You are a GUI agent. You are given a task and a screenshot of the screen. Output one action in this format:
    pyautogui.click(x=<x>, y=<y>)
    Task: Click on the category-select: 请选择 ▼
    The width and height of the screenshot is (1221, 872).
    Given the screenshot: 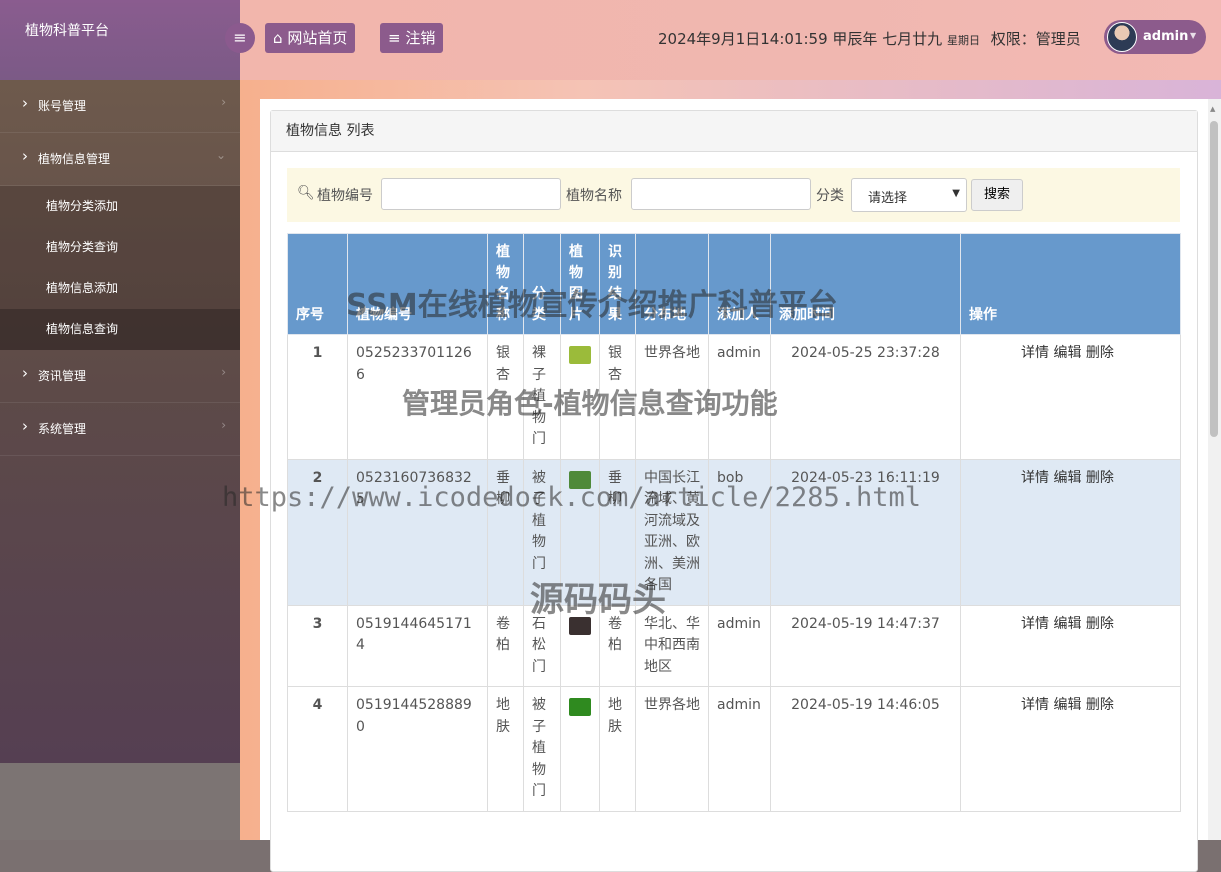 What is the action you would take?
    pyautogui.click(x=909, y=195)
    